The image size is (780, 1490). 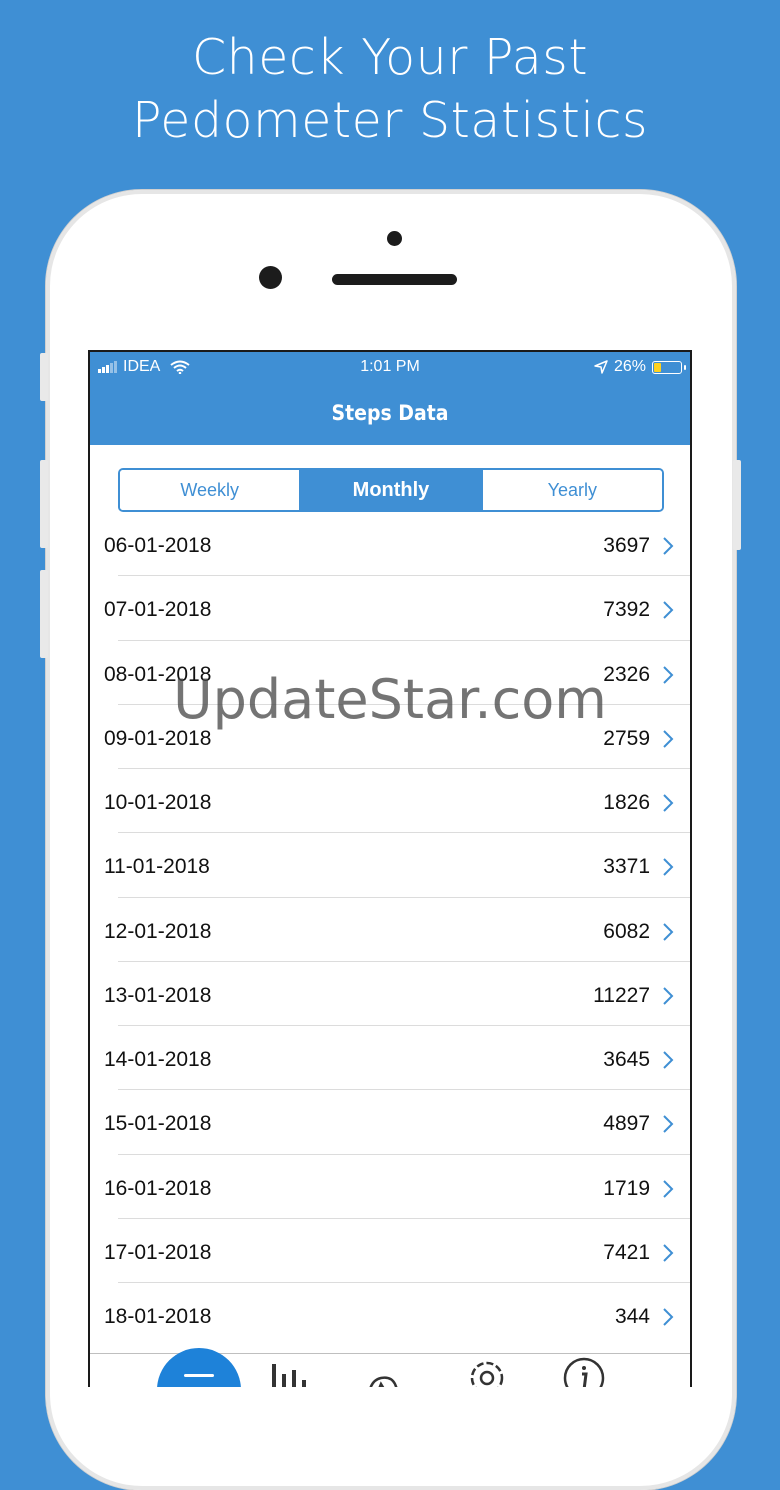 I want to click on list-item: 09-01-2018 2759, so click(x=390, y=737).